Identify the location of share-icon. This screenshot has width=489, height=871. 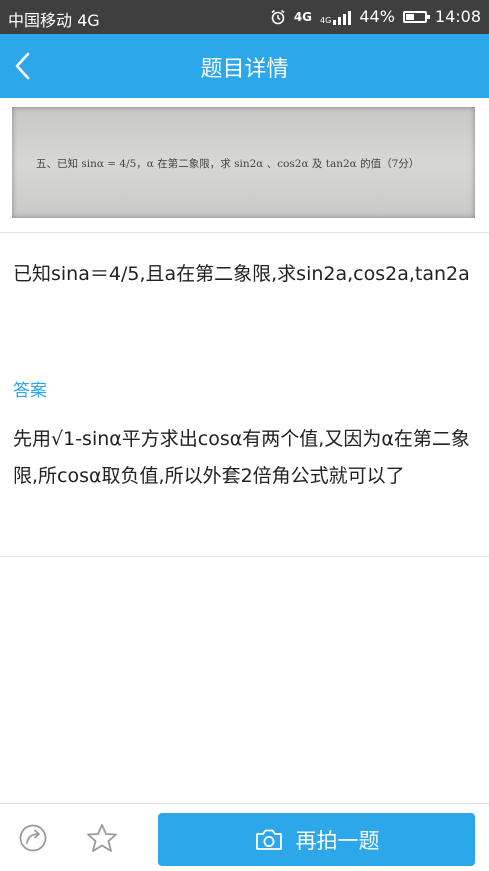
(33, 838).